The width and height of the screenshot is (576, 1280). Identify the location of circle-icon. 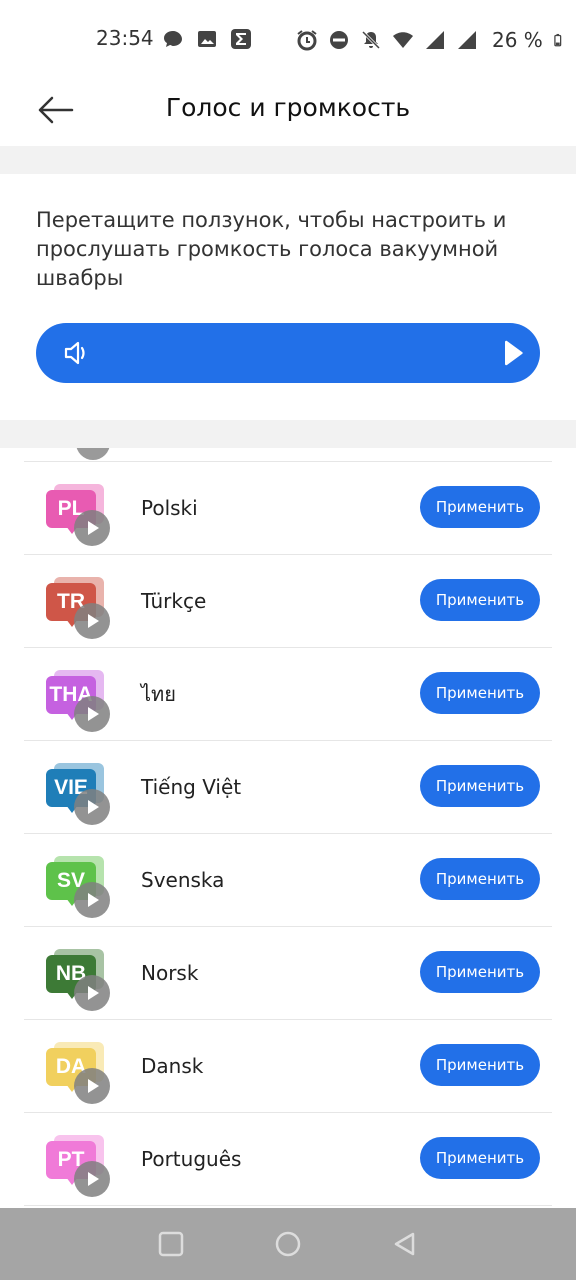
(288, 1244).